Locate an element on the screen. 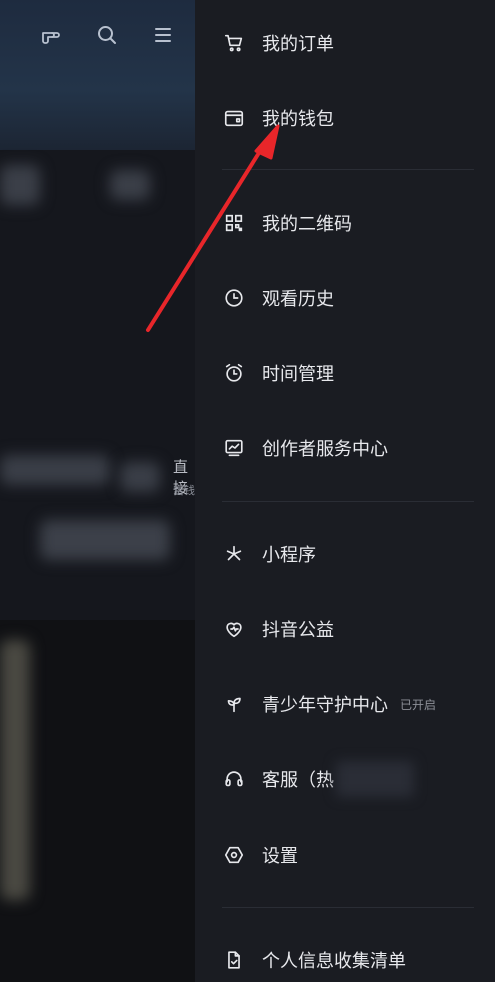  menu-item-qr-code: 我的二维码 is located at coordinates (287, 223).